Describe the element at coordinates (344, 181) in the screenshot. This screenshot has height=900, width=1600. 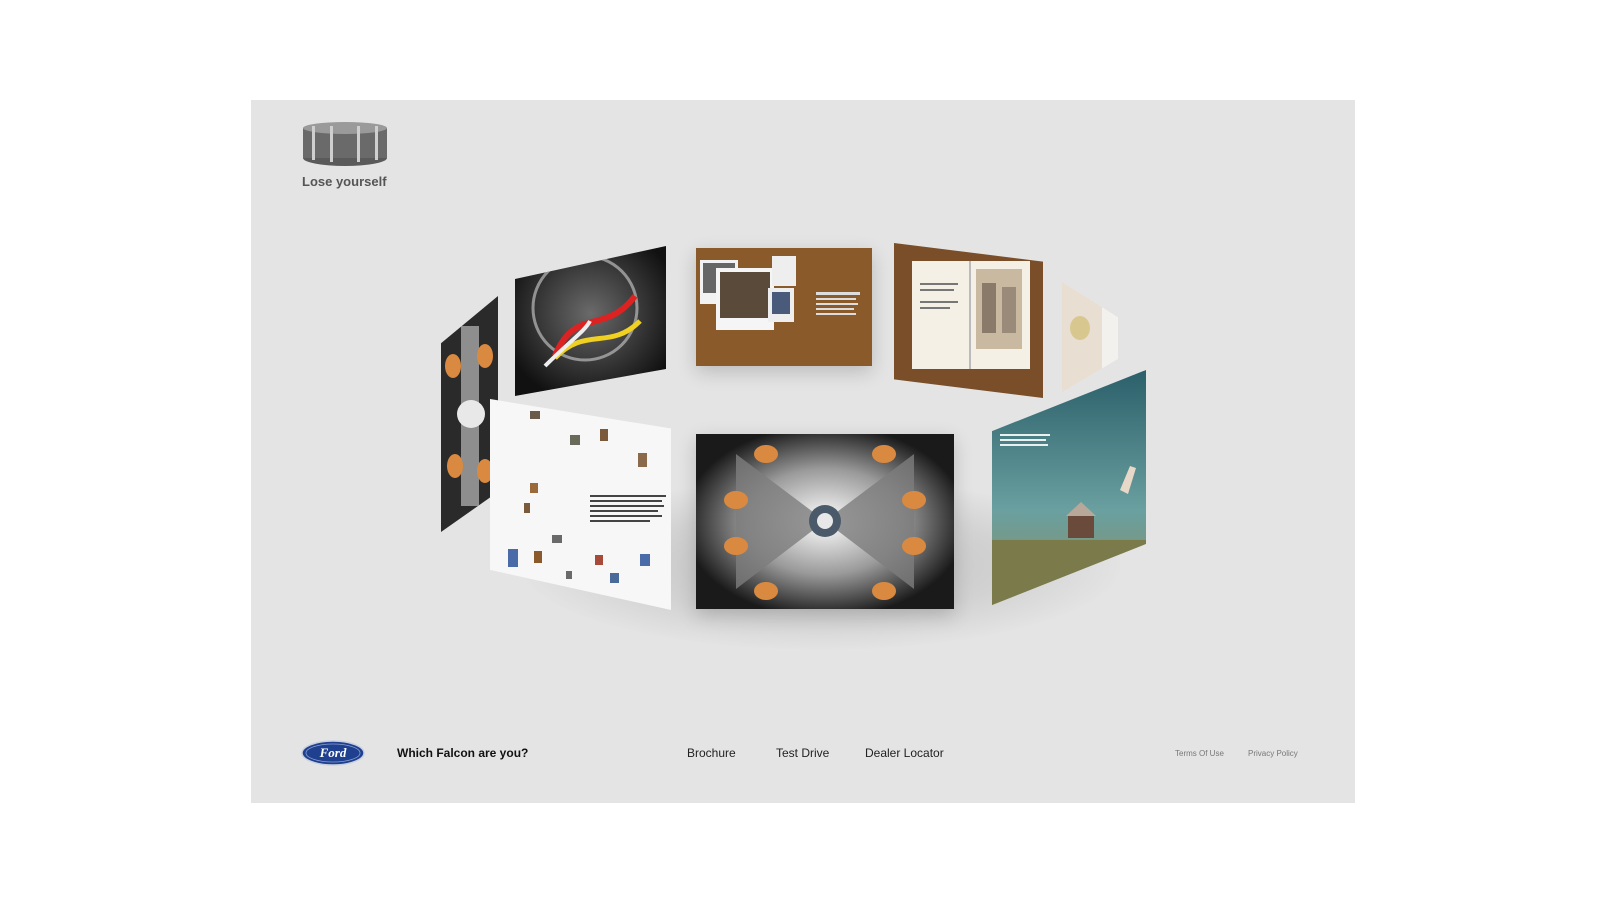
I see `tagline: Lose yourself` at that location.